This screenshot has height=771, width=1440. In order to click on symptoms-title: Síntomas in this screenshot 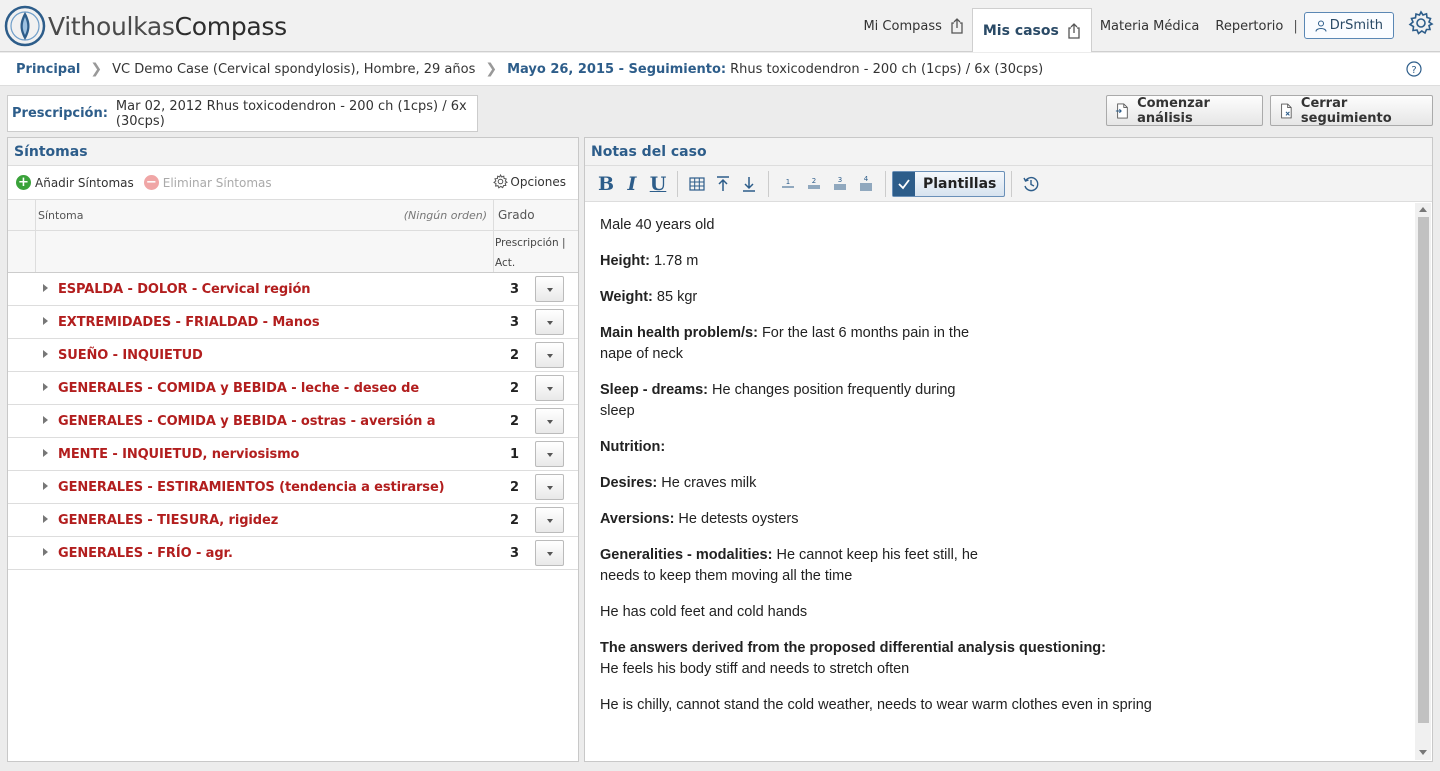, I will do `click(293, 152)`.